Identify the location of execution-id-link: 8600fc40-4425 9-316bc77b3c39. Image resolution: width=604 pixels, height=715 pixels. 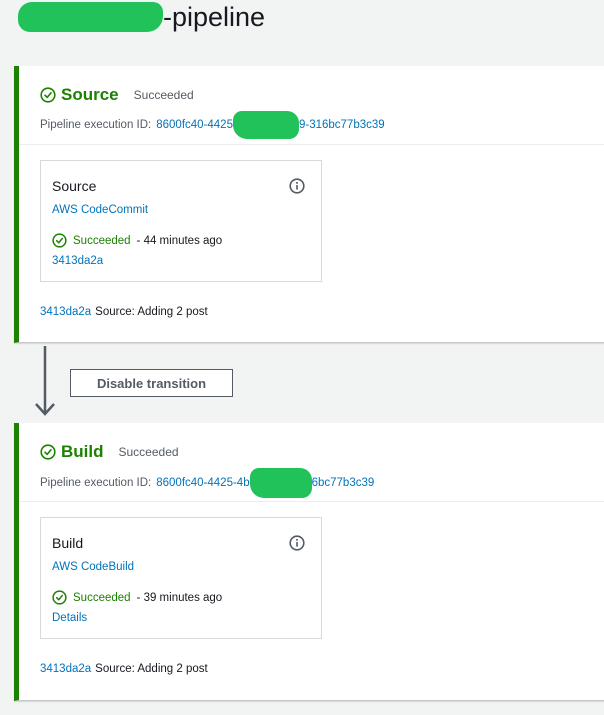
(270, 125).